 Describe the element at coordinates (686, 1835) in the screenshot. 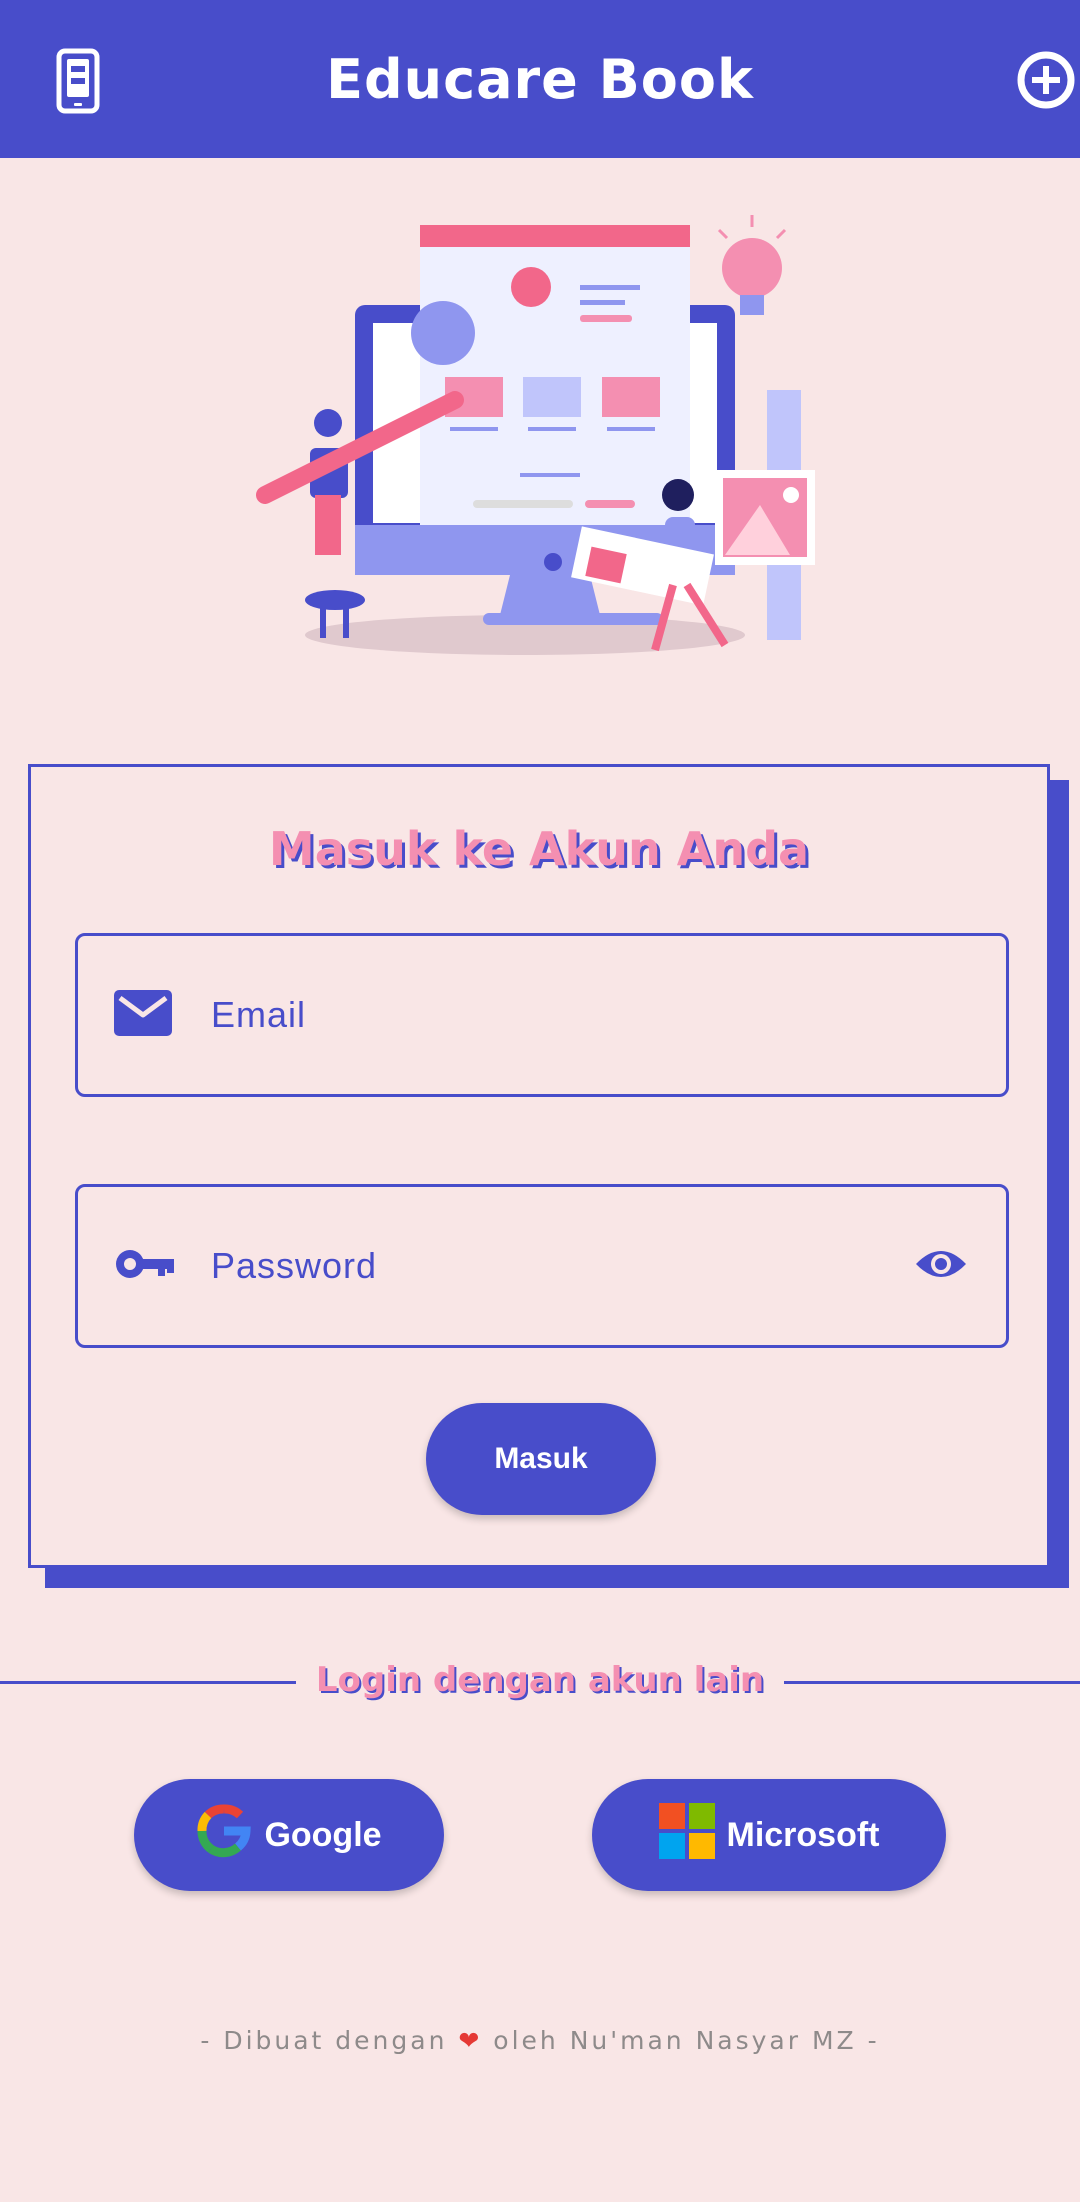

I see `microsoft-logo-icon` at that location.